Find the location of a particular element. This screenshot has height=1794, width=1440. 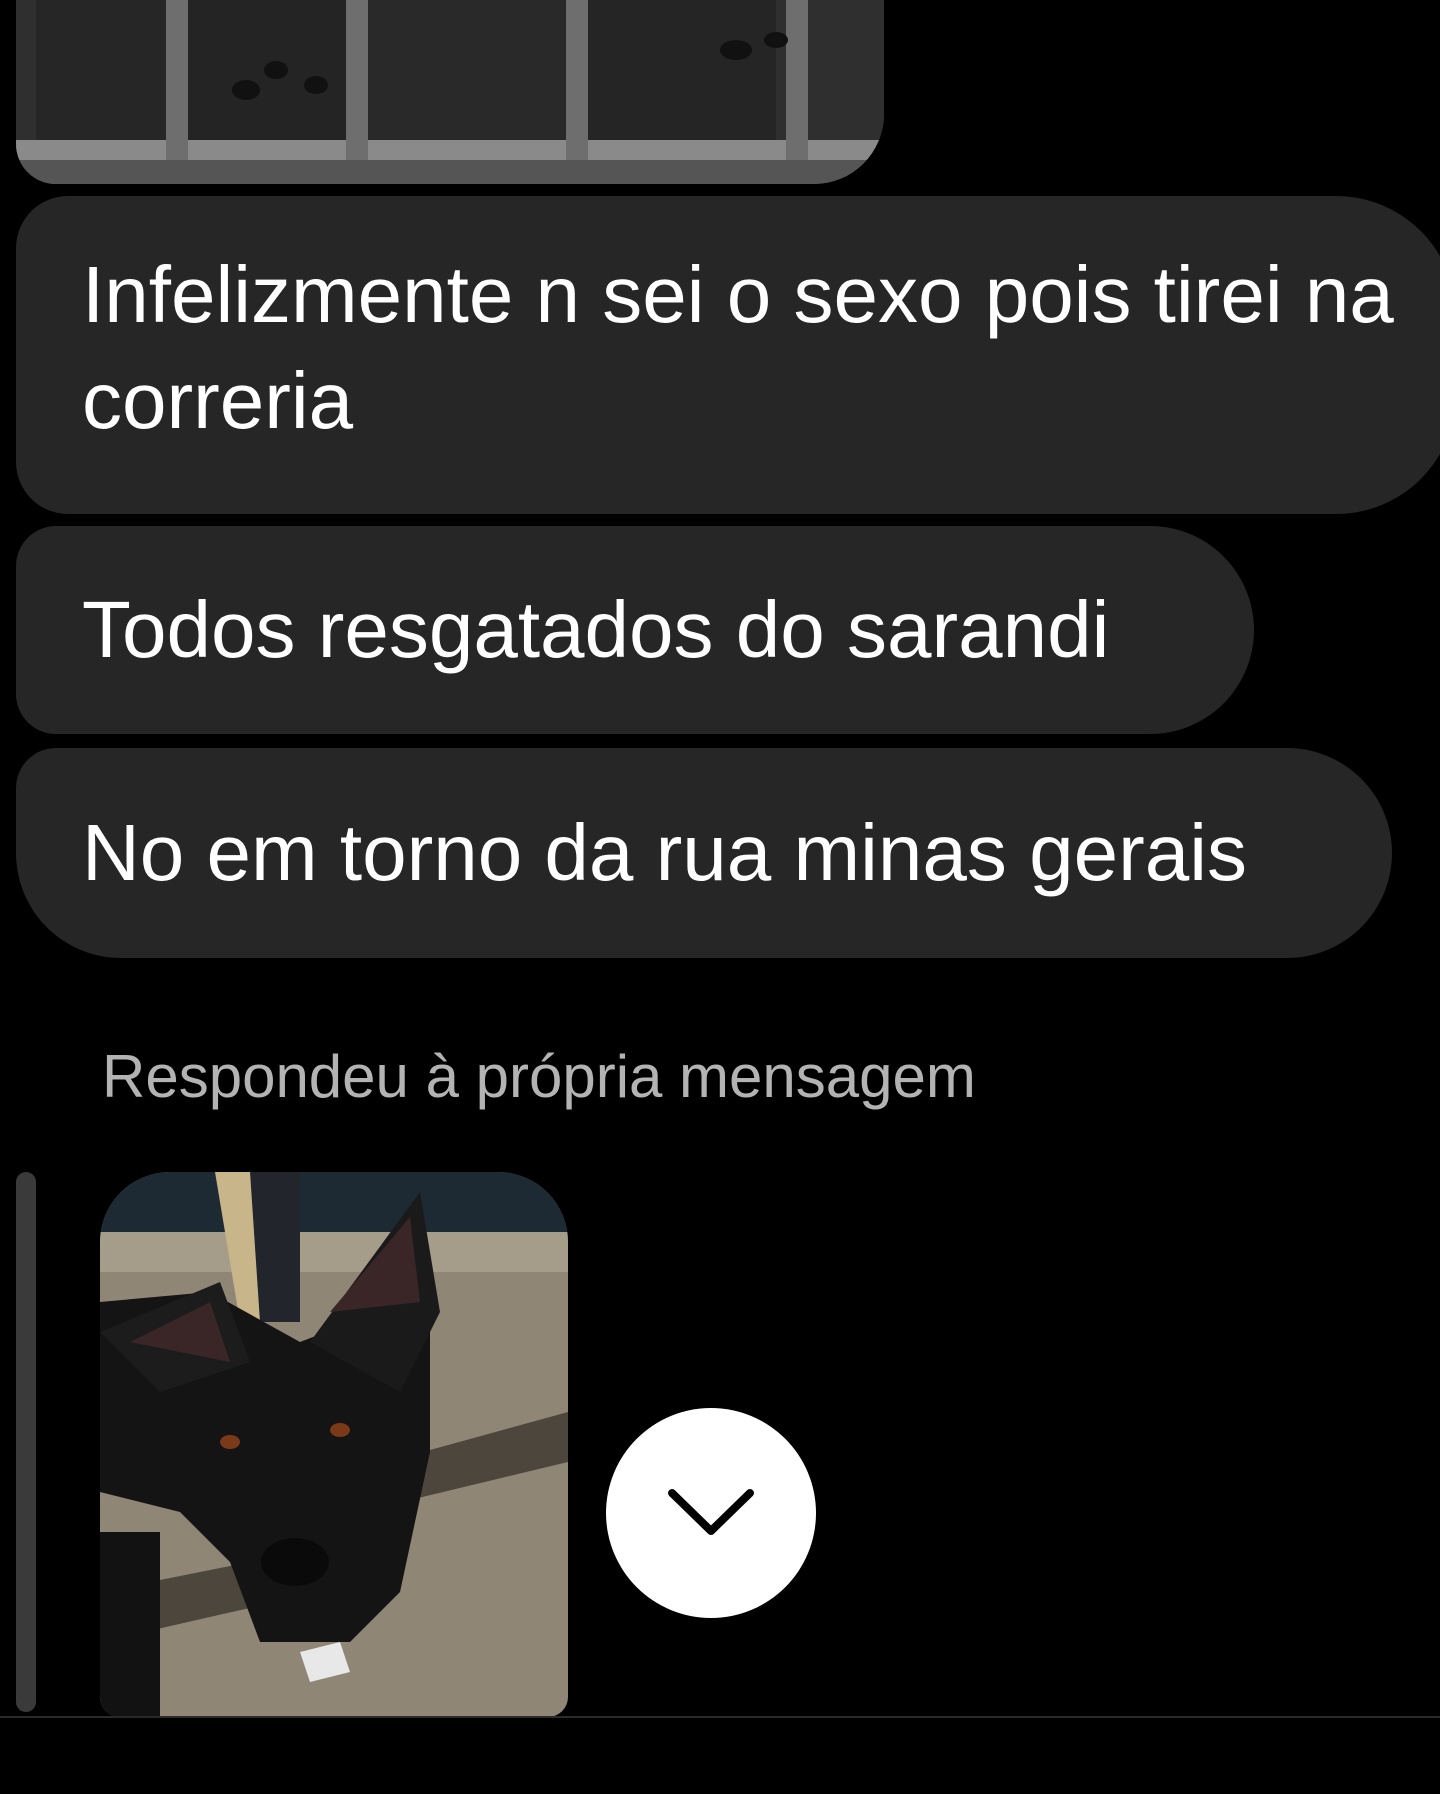

message-bubble: No em torno da rua minas gerais is located at coordinates (704, 853).